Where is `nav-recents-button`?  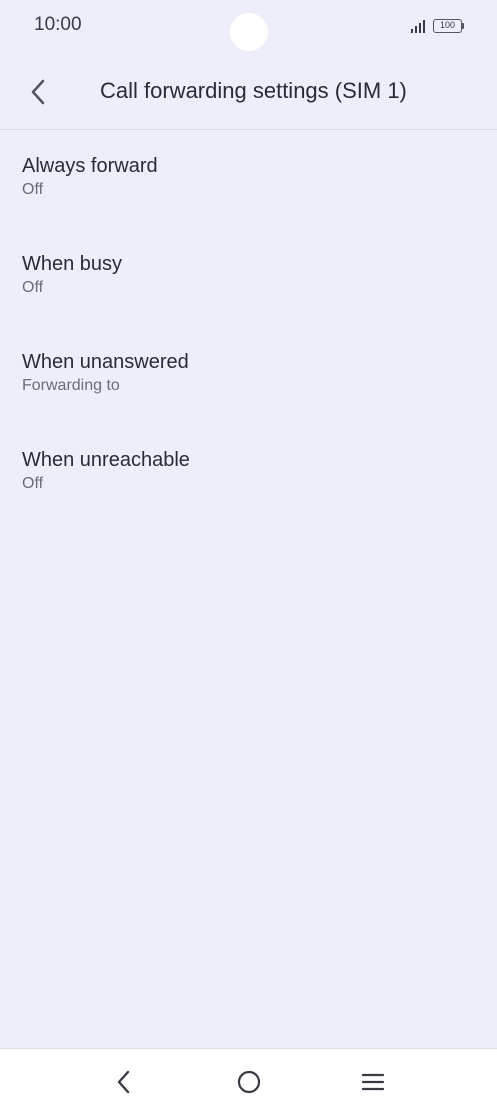 nav-recents-button is located at coordinates (373, 1082).